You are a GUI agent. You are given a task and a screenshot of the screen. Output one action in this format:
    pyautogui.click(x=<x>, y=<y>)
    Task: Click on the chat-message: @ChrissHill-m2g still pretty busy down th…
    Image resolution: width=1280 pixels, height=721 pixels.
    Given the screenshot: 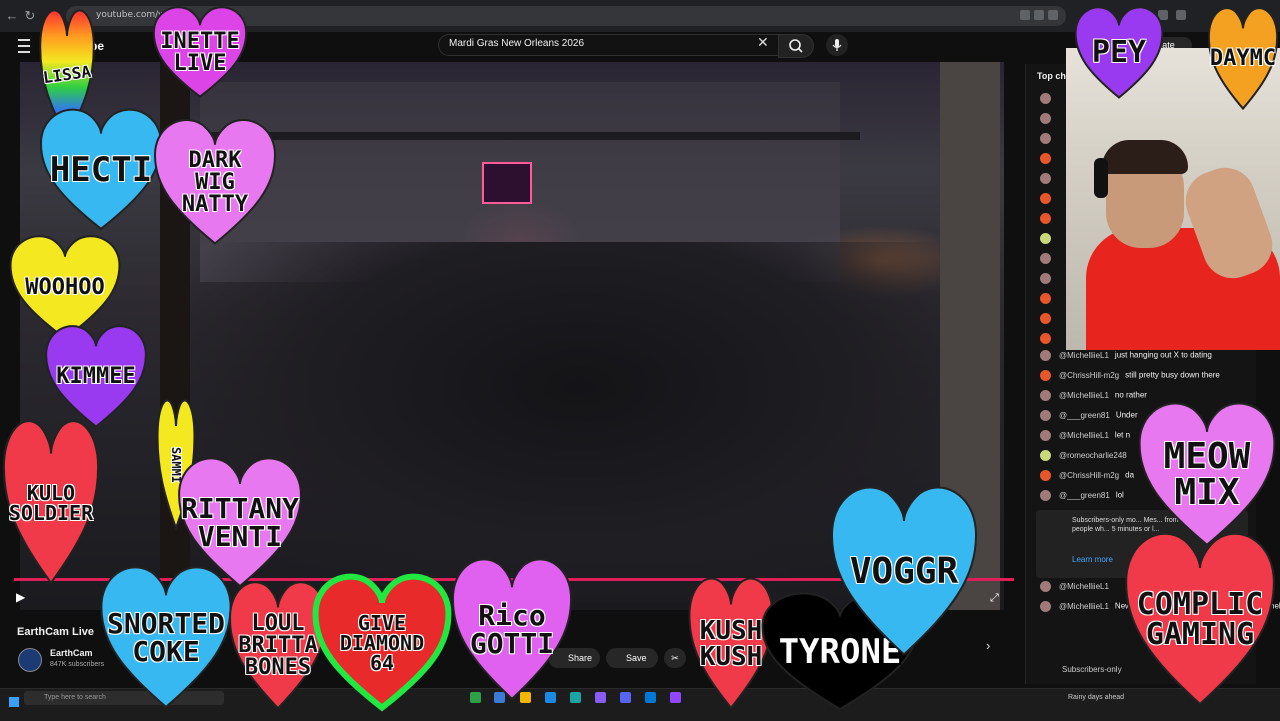 What is the action you would take?
    pyautogui.click(x=1130, y=377)
    